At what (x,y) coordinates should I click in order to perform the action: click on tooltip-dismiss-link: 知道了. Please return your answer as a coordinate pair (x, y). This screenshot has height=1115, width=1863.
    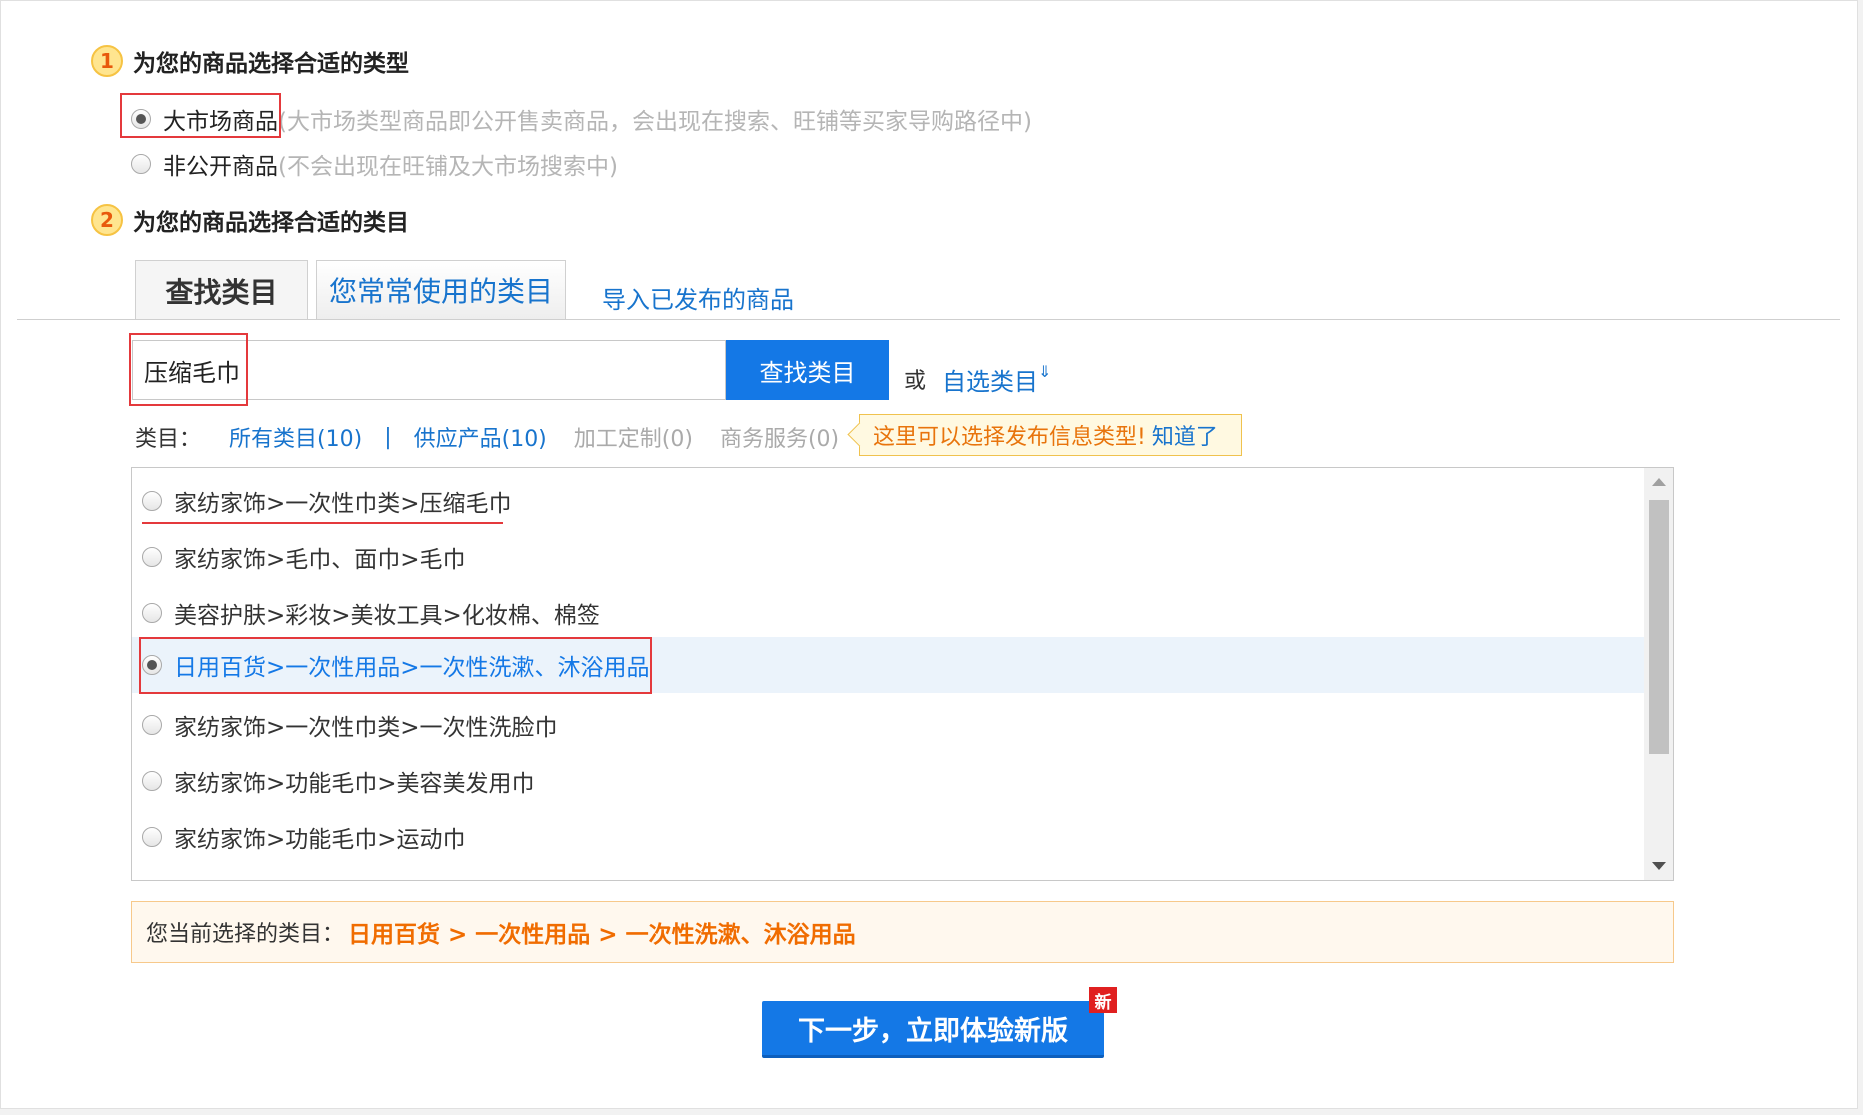
    Looking at the image, I should click on (1185, 435).